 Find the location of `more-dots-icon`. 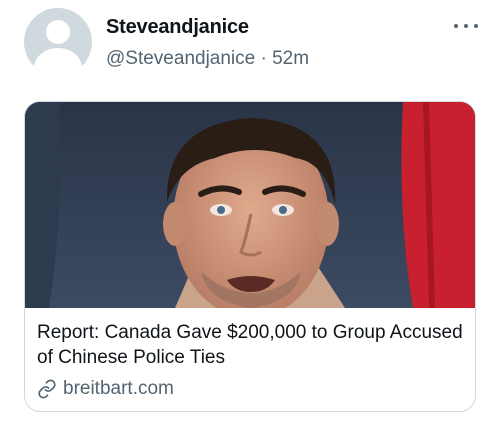

more-dots-icon is located at coordinates (466, 26).